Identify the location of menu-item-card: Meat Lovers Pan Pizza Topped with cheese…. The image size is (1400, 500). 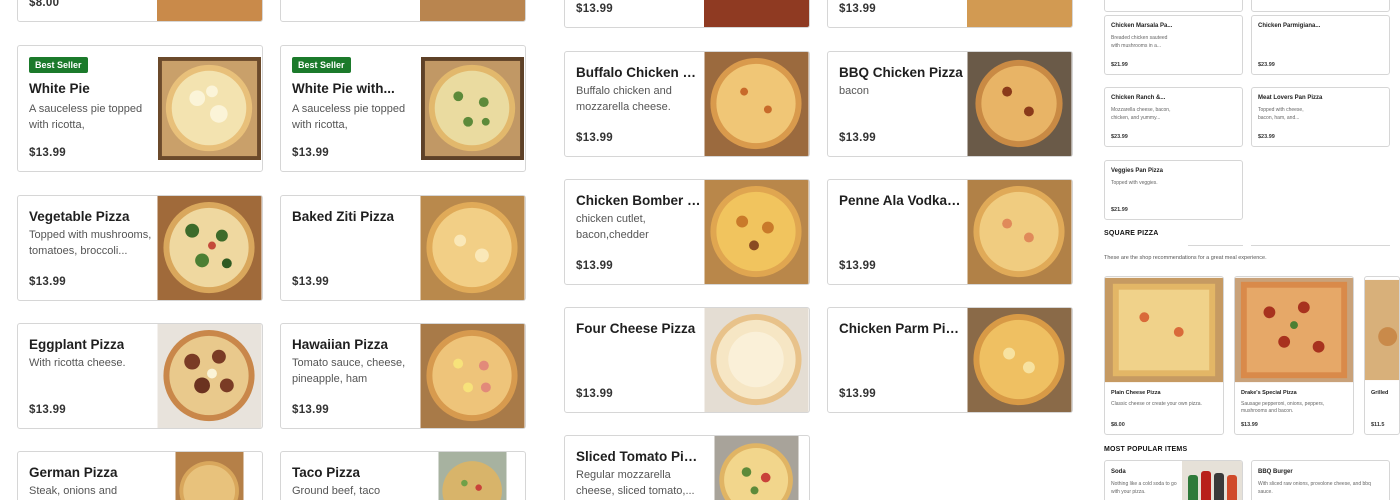
(1320, 117).